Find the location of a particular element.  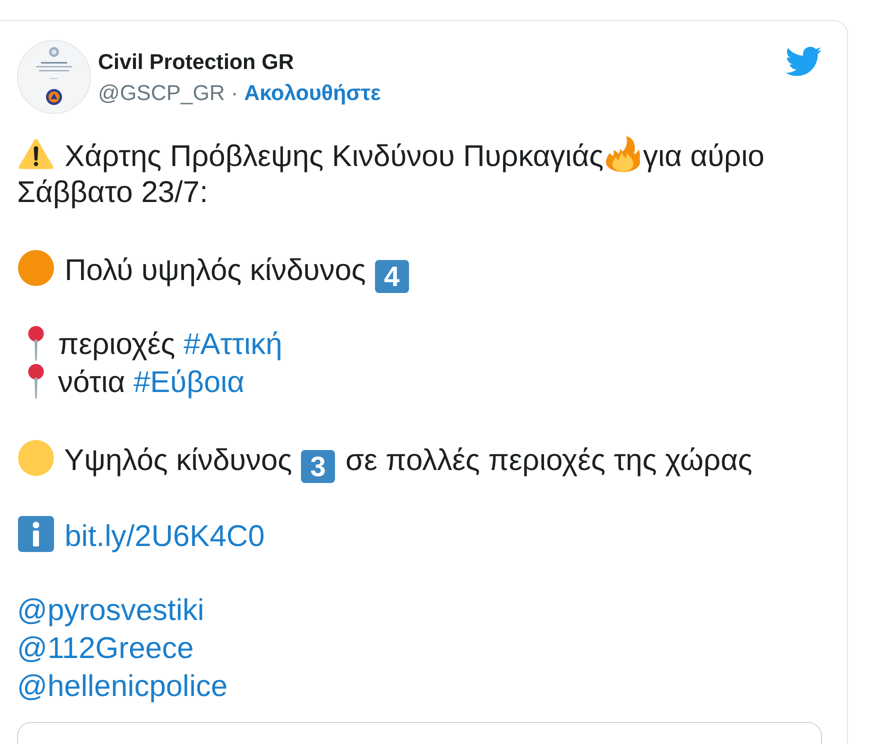

fire-icon is located at coordinates (622, 154).